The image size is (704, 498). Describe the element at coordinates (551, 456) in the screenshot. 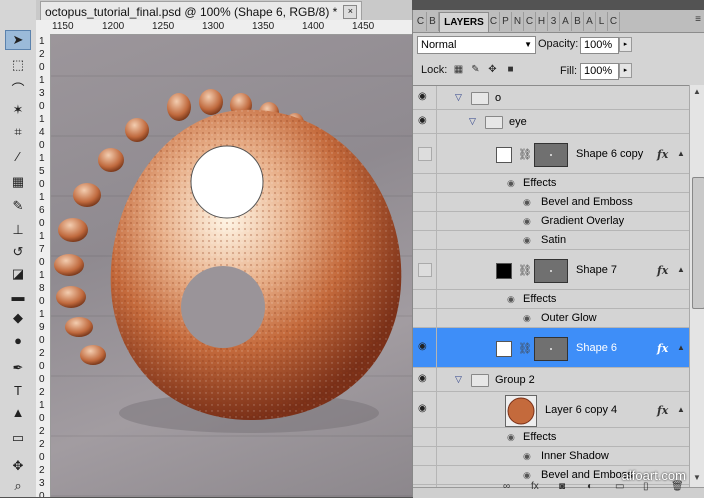

I see `layer-row: ◉ Inner Shadow` at that location.